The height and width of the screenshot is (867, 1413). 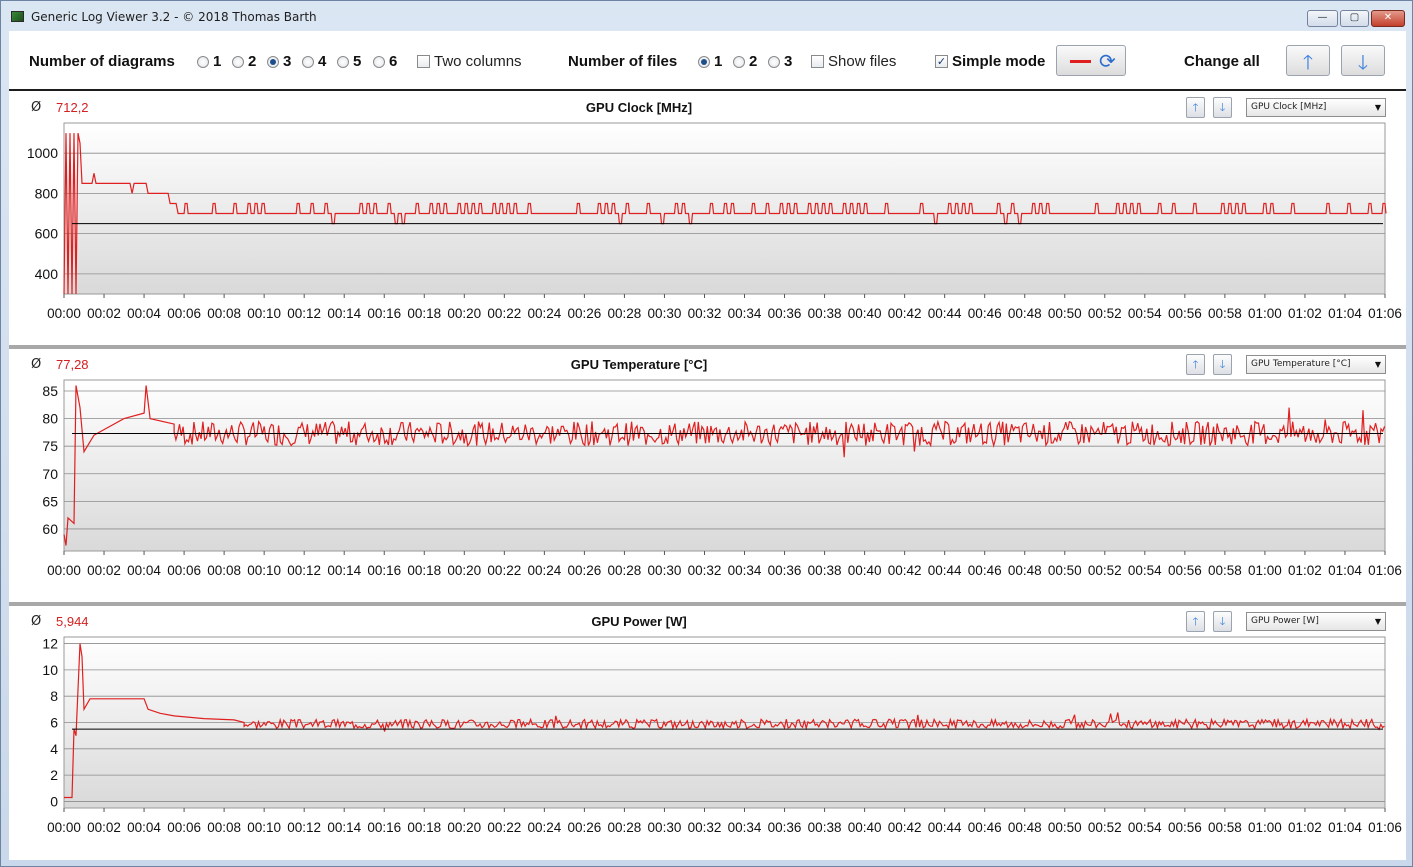 What do you see at coordinates (464, 827) in the screenshot?
I see `x-tick-label: 00:20` at bounding box center [464, 827].